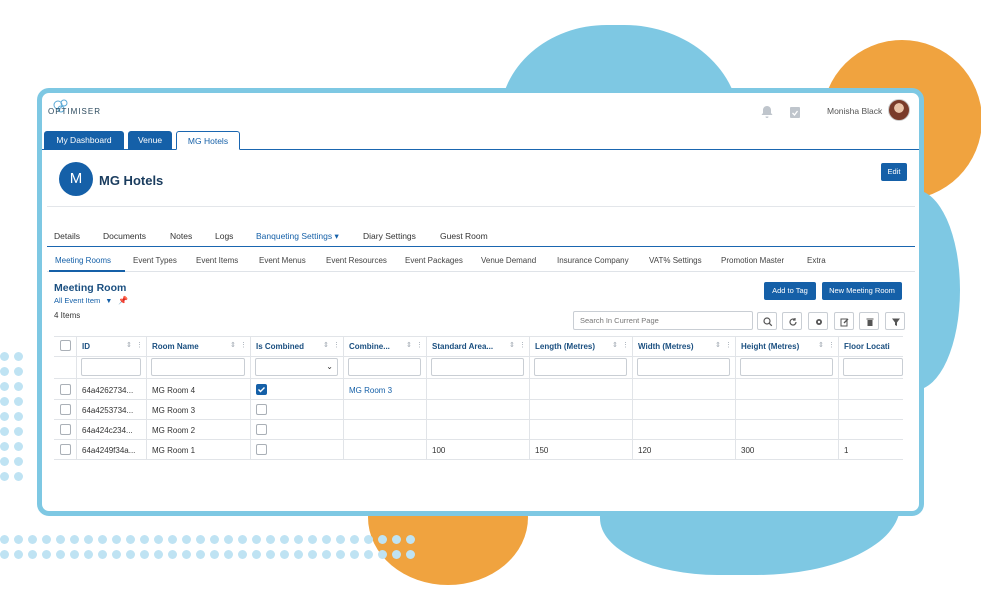 This screenshot has width=981, height=604. Describe the element at coordinates (173, 410) in the screenshot. I see `cell-room-name: MG Room 3` at that location.